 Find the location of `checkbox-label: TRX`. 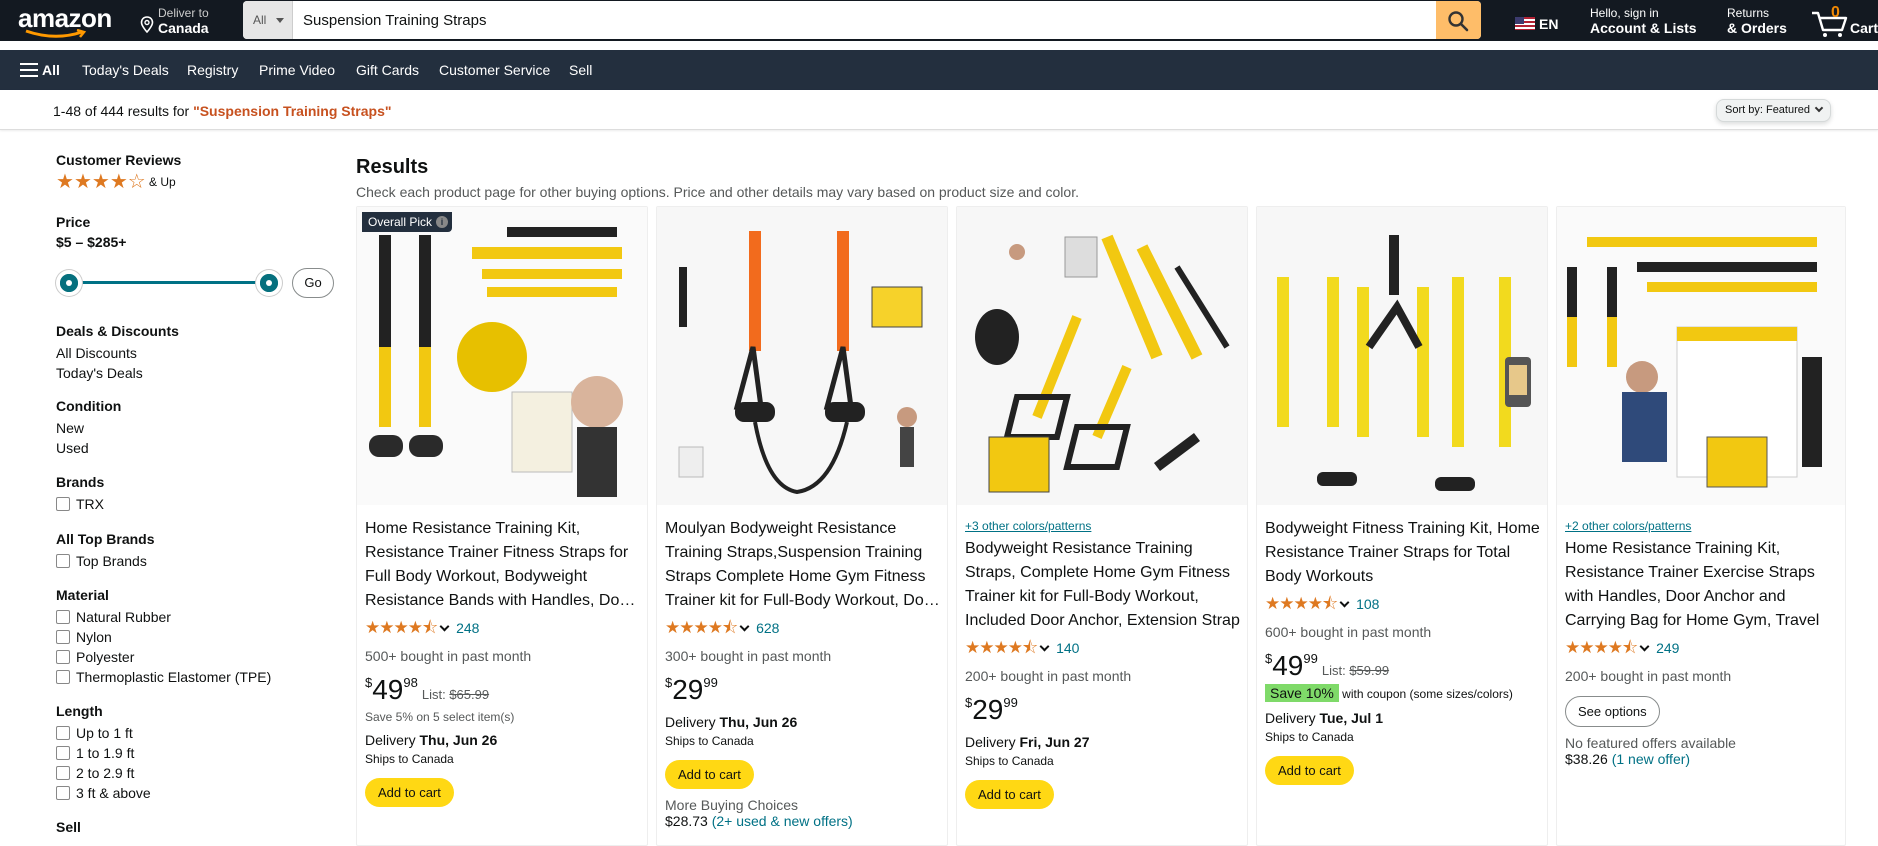

checkbox-label: TRX is located at coordinates (90, 504).